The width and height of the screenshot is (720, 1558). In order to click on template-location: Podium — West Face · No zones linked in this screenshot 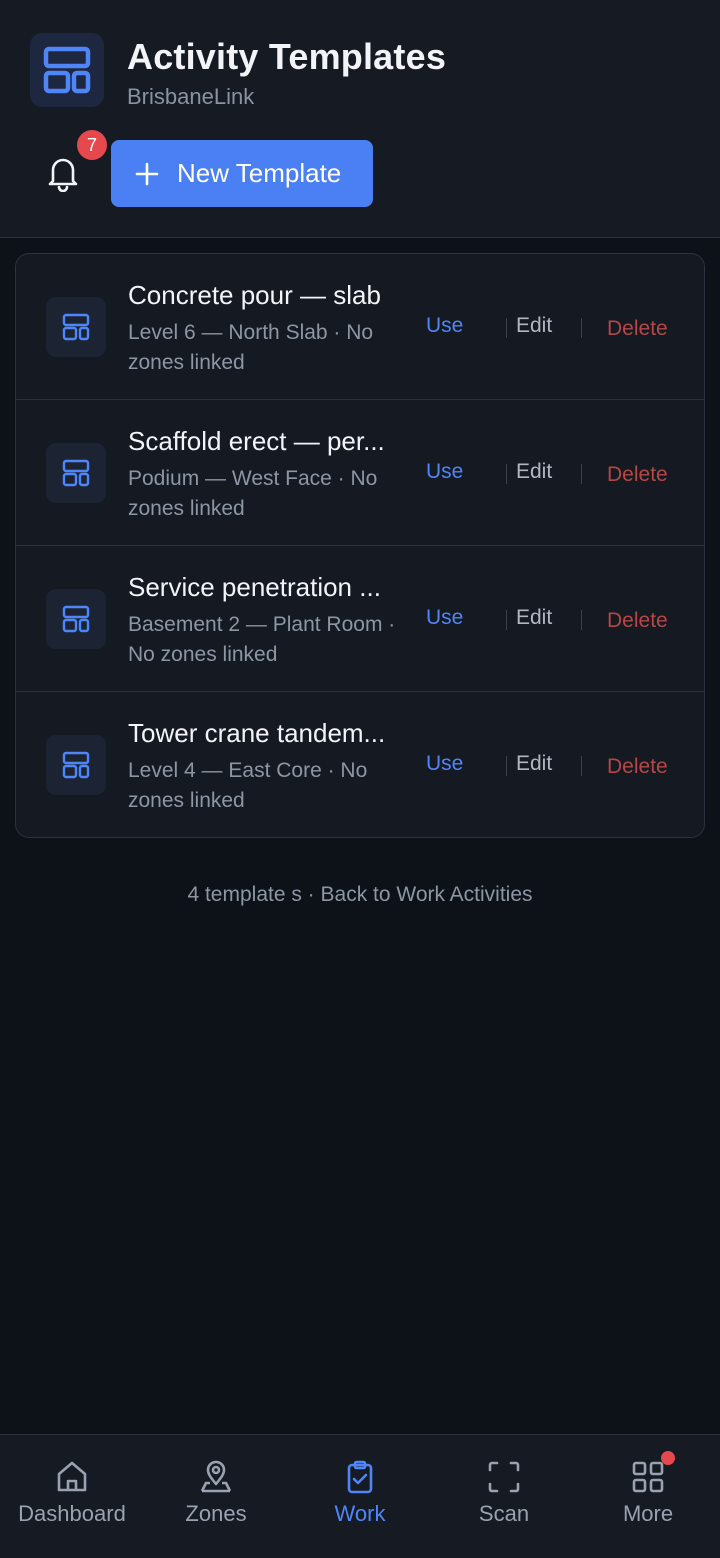, I will do `click(253, 493)`.